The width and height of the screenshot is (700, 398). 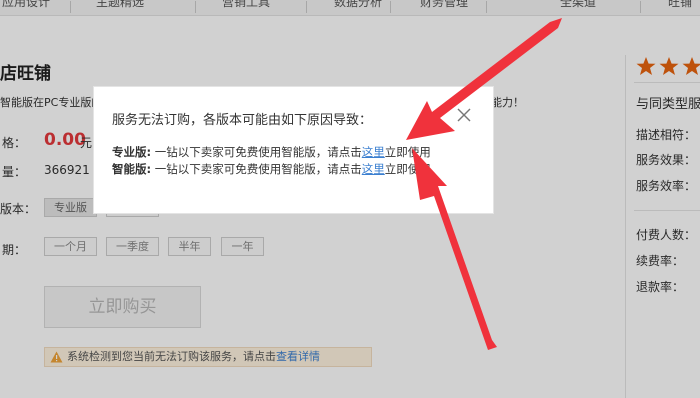 What do you see at coordinates (484, 79) in the screenshot?
I see `annotation-arrow-upper` at bounding box center [484, 79].